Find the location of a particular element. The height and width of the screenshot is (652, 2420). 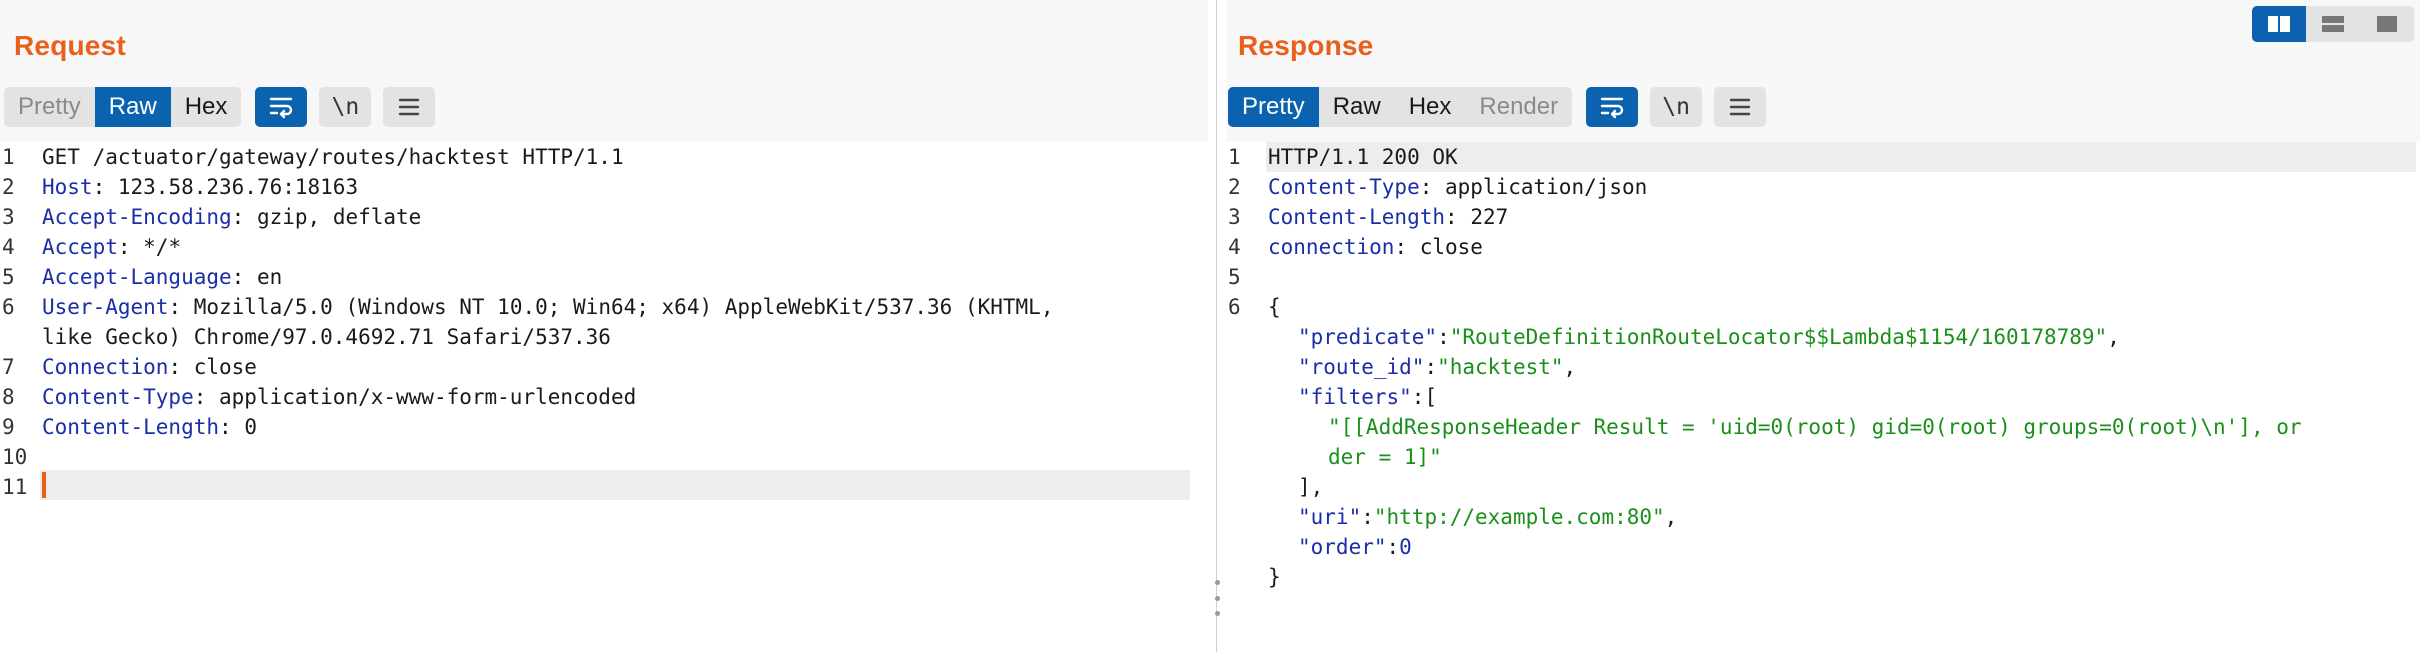

tab-render: Render is located at coordinates (1519, 107).